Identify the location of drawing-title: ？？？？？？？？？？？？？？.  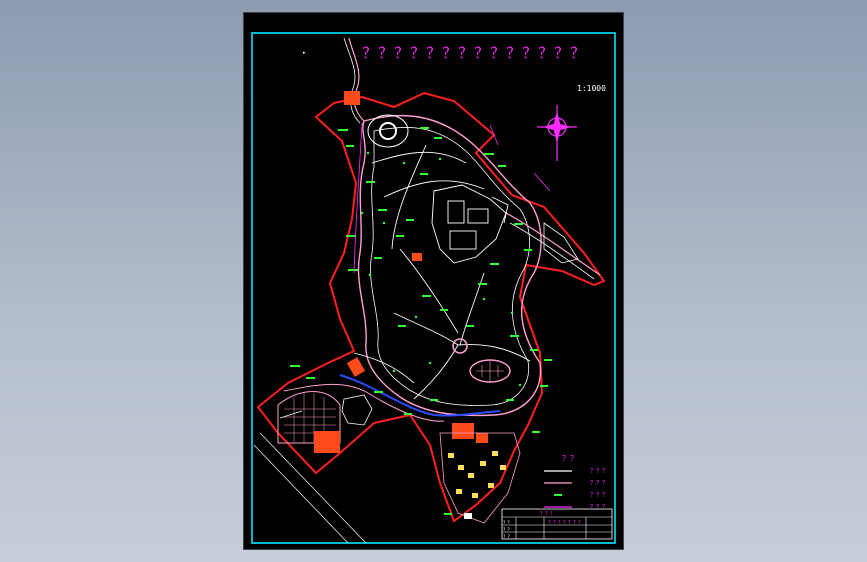
(474, 53).